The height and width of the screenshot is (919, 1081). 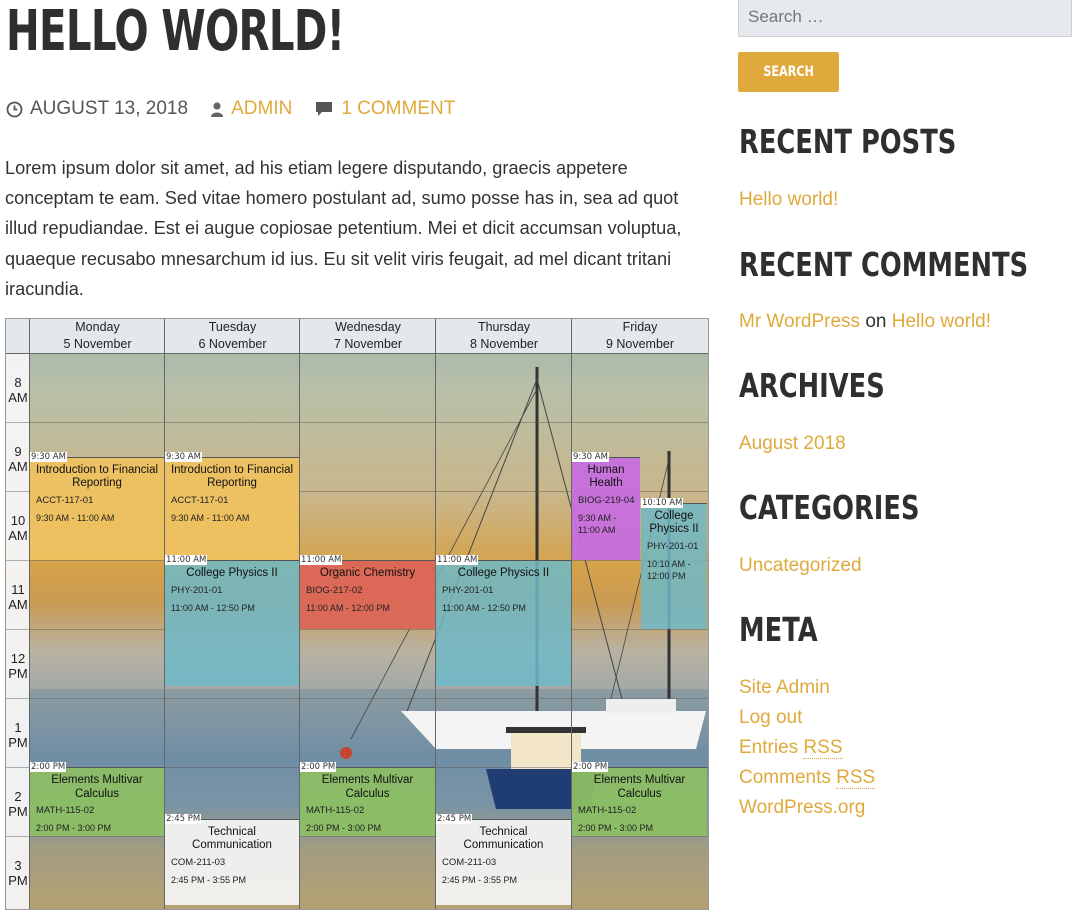 I want to click on header-divider, so click(x=357, y=353).